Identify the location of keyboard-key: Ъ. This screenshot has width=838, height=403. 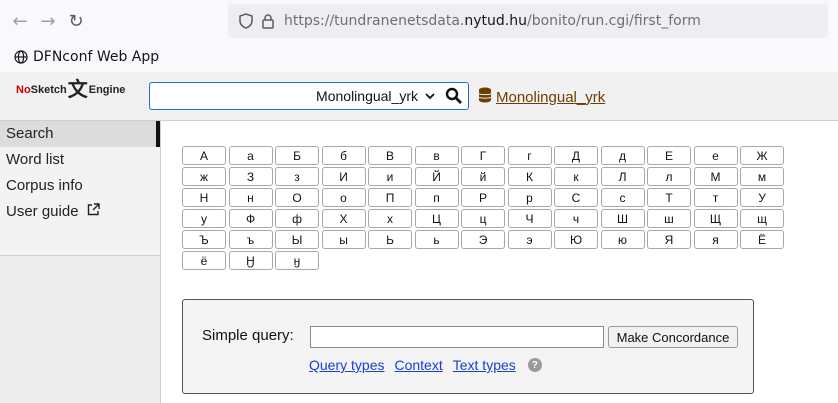
(204, 239).